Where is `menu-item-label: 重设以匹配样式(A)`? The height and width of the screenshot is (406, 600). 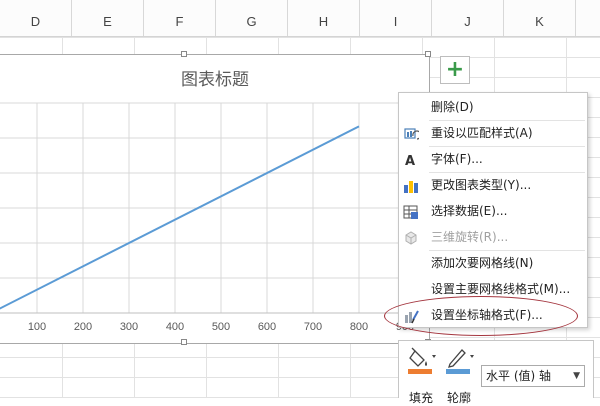
menu-item-label: 重设以匹配样式(A) is located at coordinates (482, 133).